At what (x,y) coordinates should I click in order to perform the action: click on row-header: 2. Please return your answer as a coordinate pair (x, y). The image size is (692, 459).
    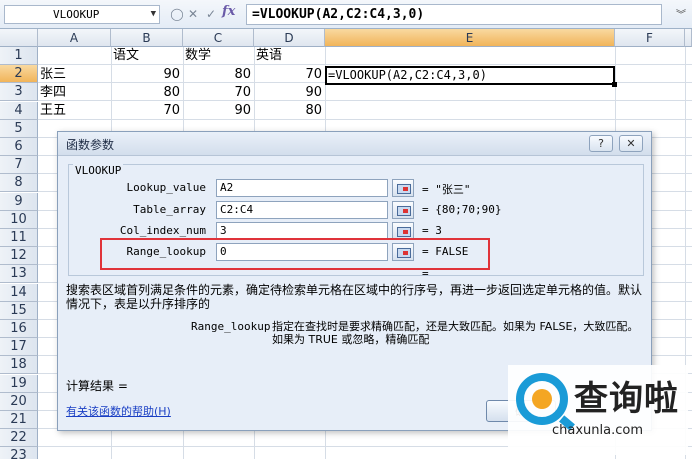
    Looking at the image, I should click on (19, 74).